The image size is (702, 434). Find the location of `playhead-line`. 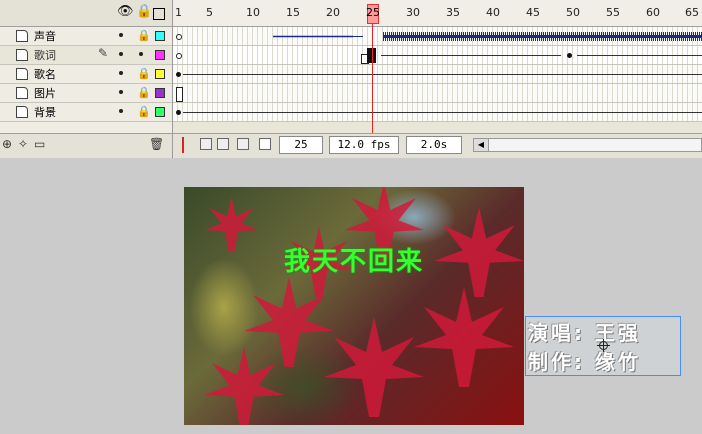

playhead-line is located at coordinates (372, 79).